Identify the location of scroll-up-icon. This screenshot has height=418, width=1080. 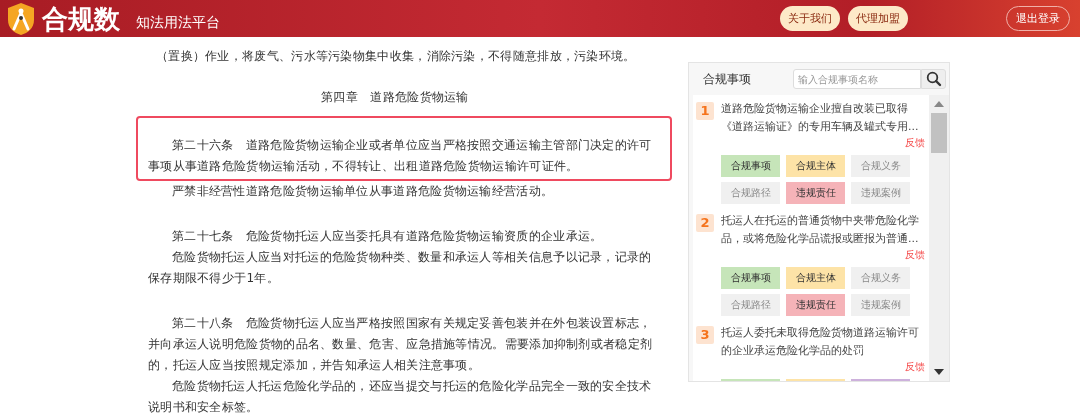
(939, 104).